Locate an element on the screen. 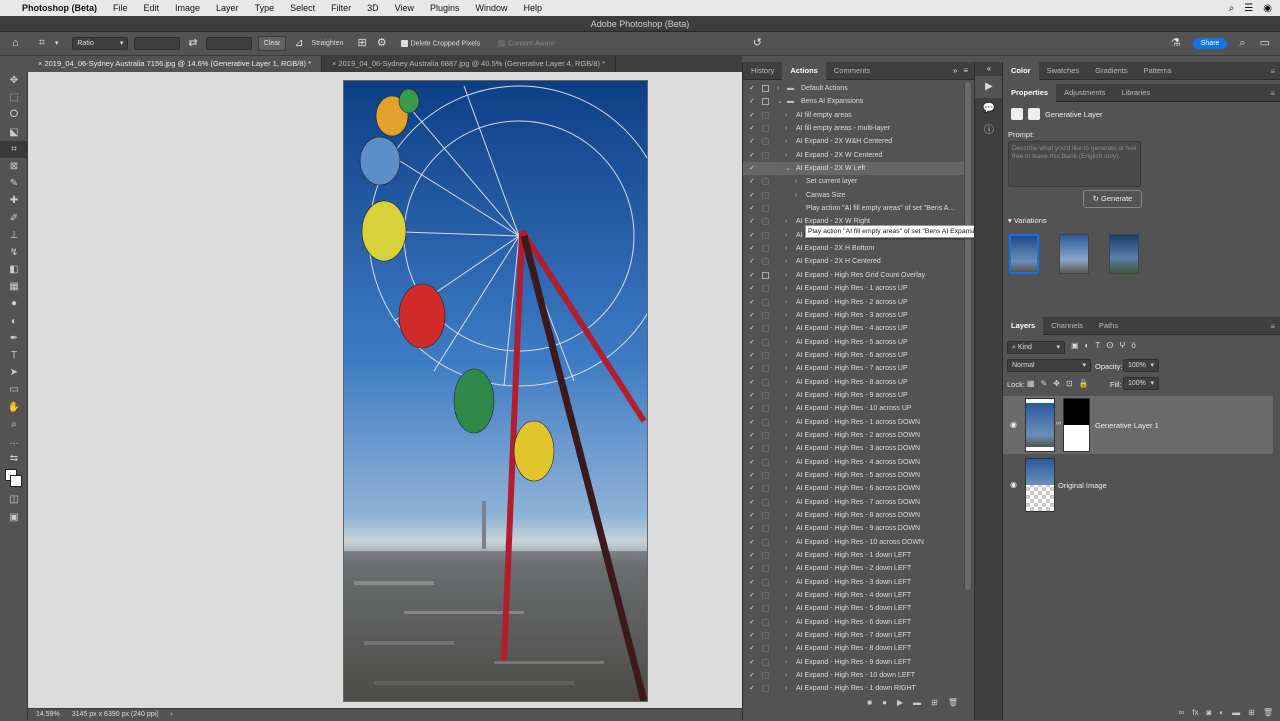 Image resolution: width=1280 pixels, height=721 pixels. generate-button: ↻ Generate is located at coordinates (1112, 199).